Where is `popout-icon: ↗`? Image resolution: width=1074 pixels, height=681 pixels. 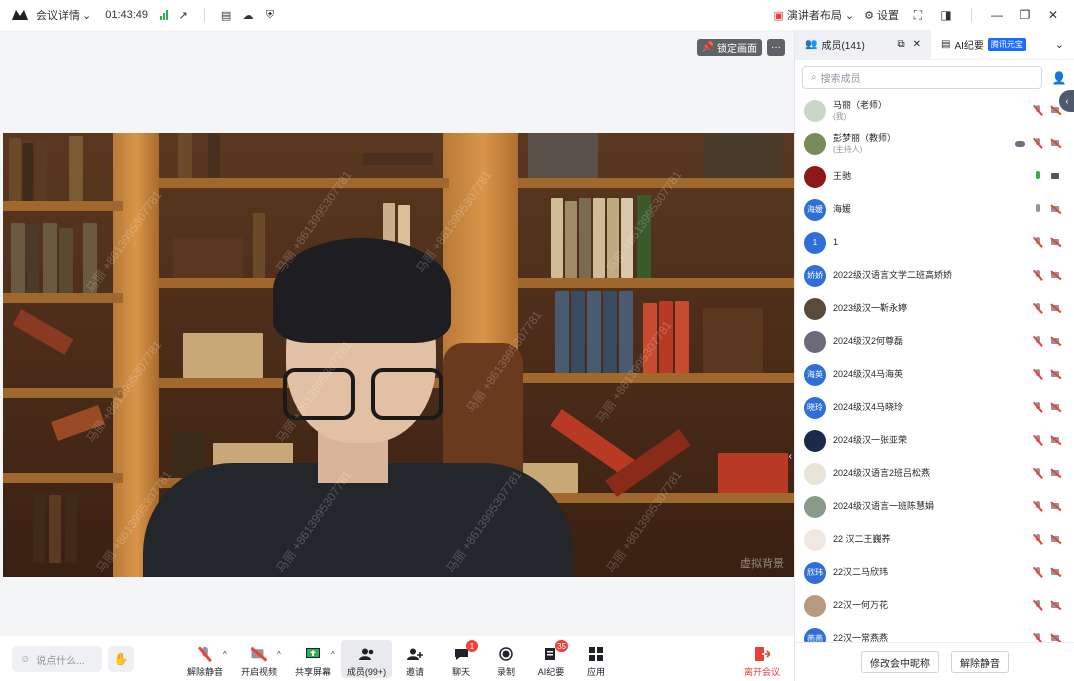
popout-icon: ↗ is located at coordinates (183, 15).